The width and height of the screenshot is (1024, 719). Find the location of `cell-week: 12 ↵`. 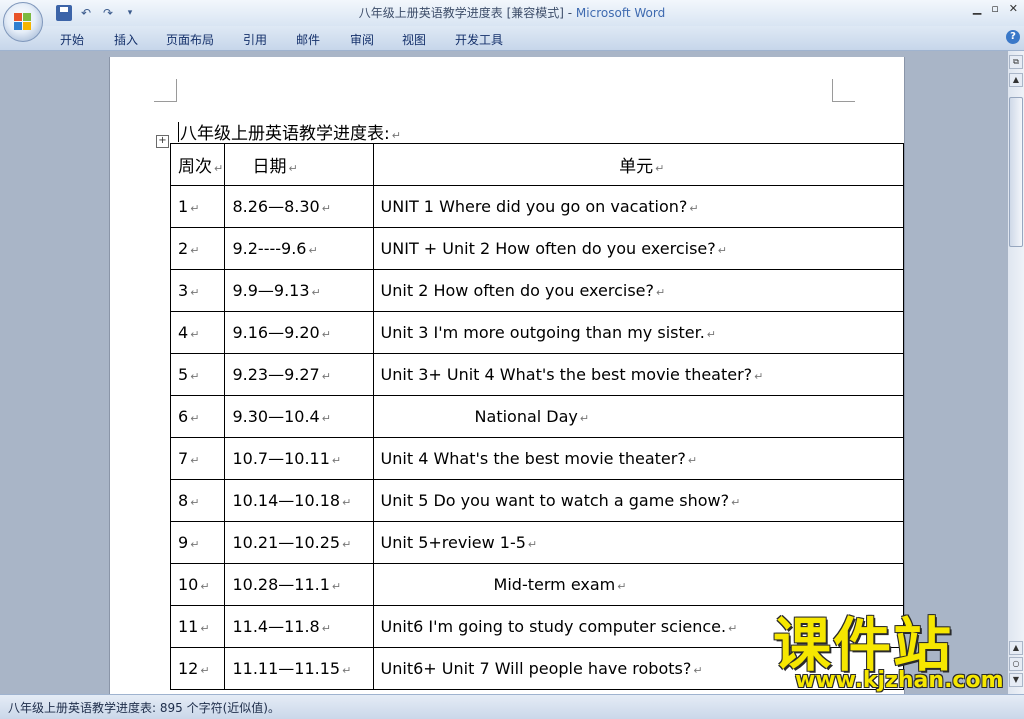

cell-week: 12 ↵ is located at coordinates (197, 668).